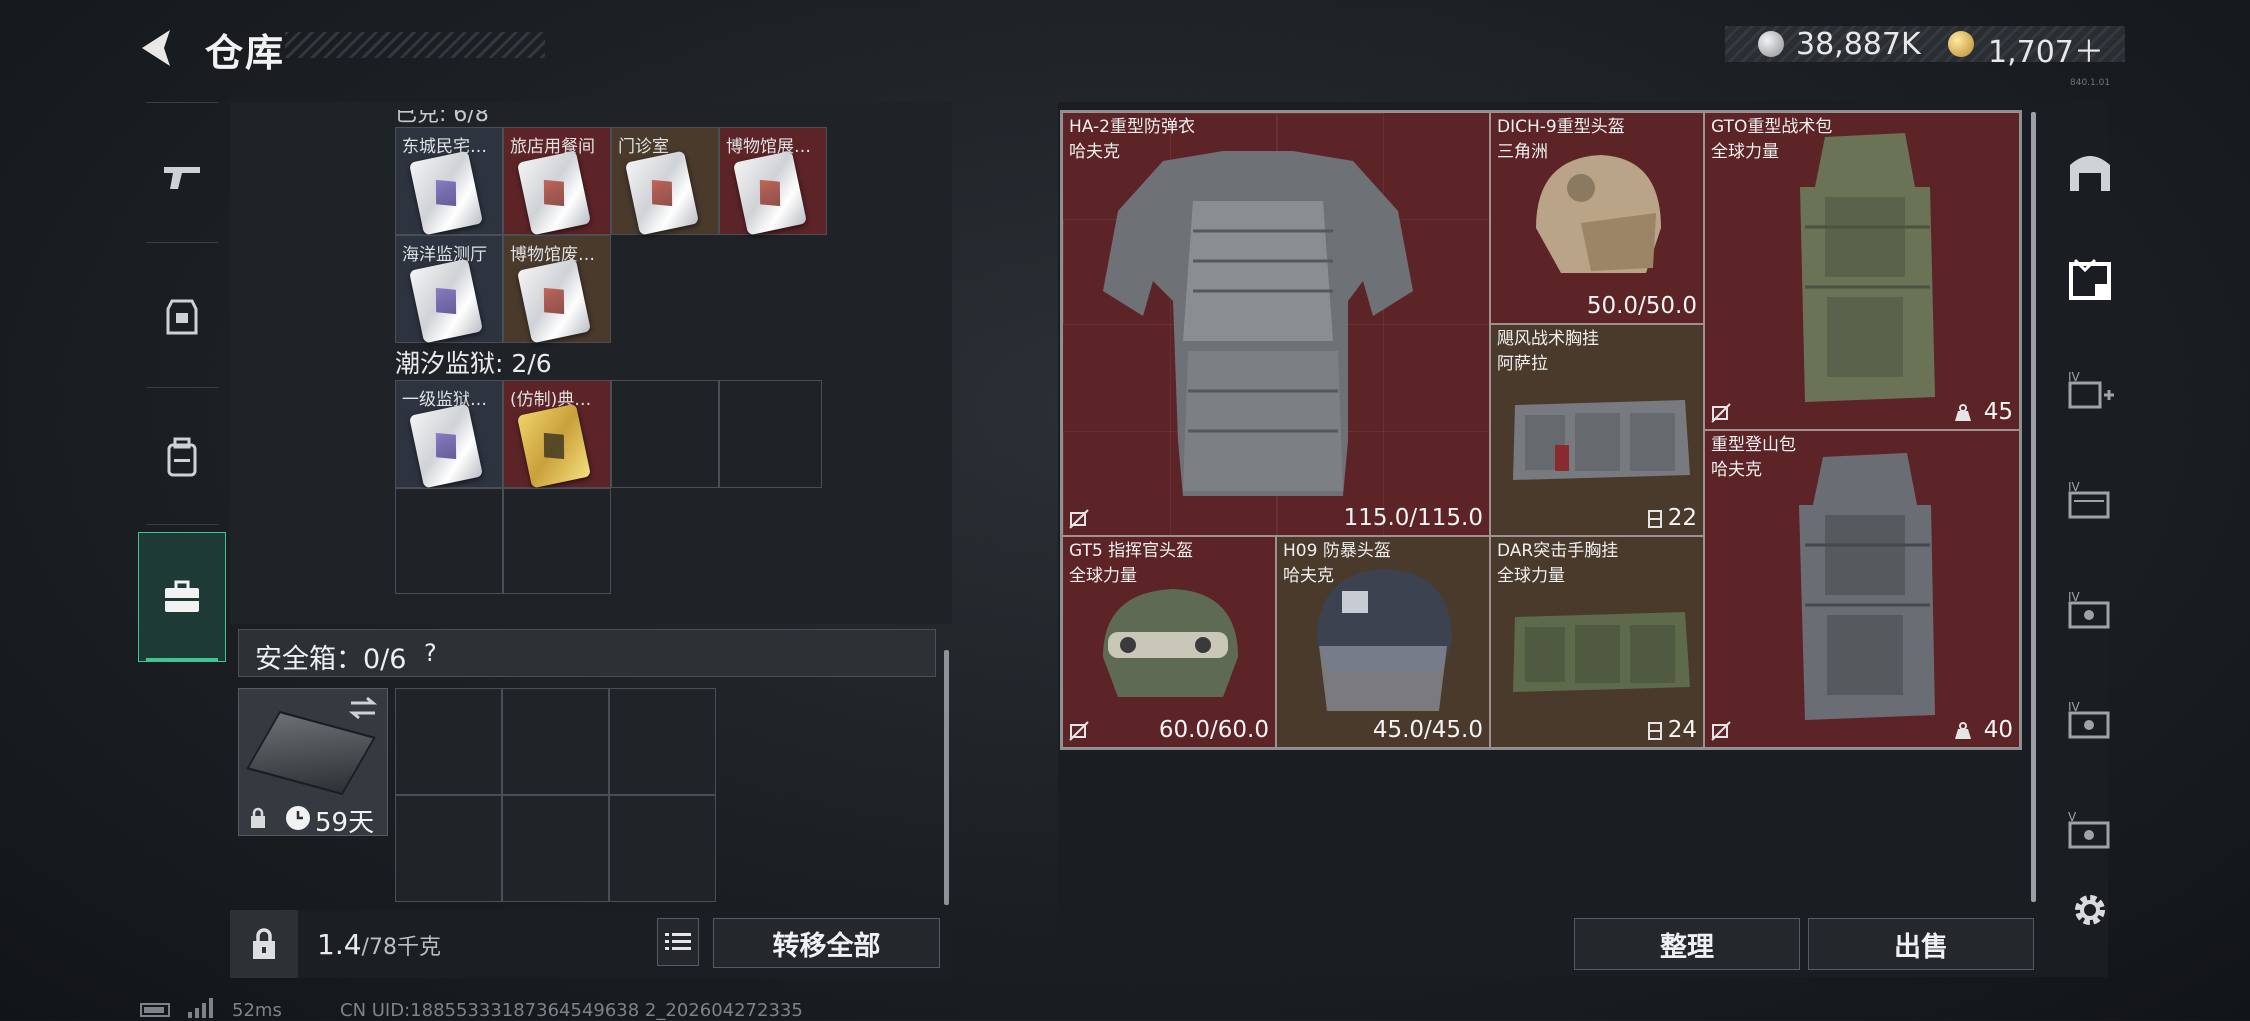 The image size is (2250, 1021). I want to click on item-durability: 50.0/50.0, so click(1641, 306).